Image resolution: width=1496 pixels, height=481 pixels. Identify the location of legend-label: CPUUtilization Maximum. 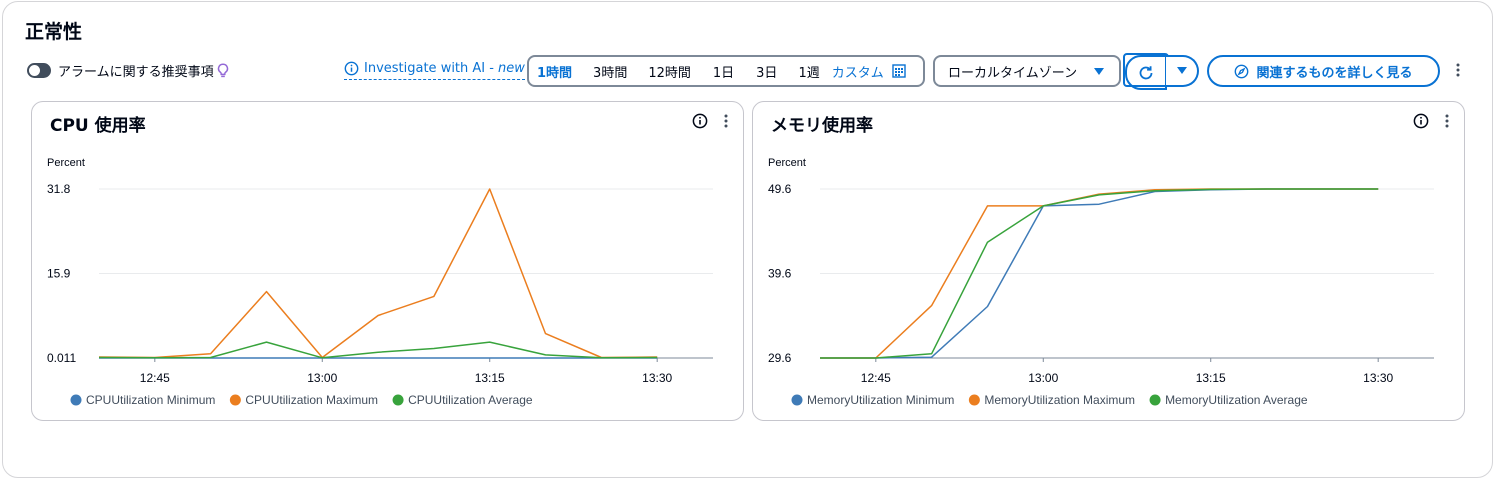
(311, 400).